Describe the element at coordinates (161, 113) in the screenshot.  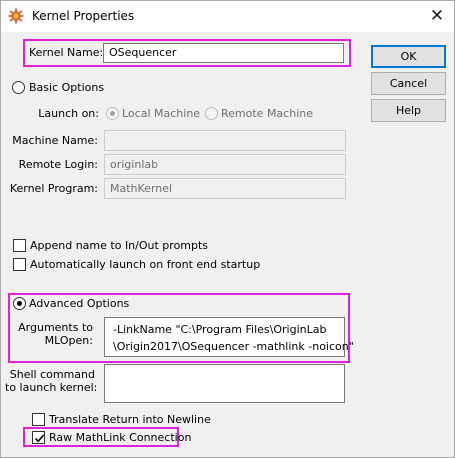
I see `local-machine-label: Local Machine` at that location.